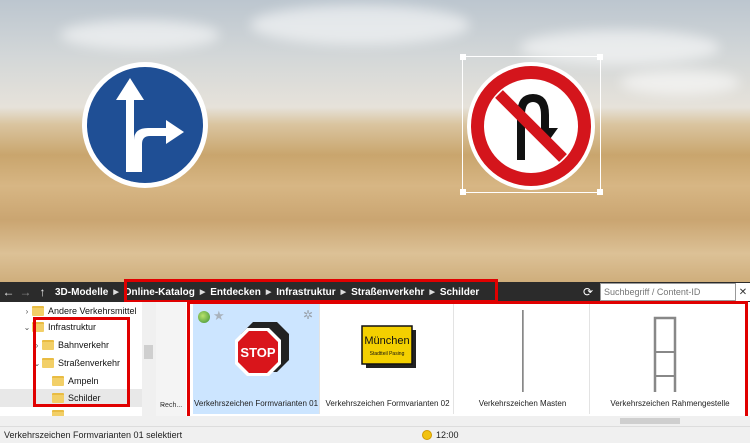  Describe the element at coordinates (25, 292) in the screenshot. I see `forward-arrow-icon: →` at that location.